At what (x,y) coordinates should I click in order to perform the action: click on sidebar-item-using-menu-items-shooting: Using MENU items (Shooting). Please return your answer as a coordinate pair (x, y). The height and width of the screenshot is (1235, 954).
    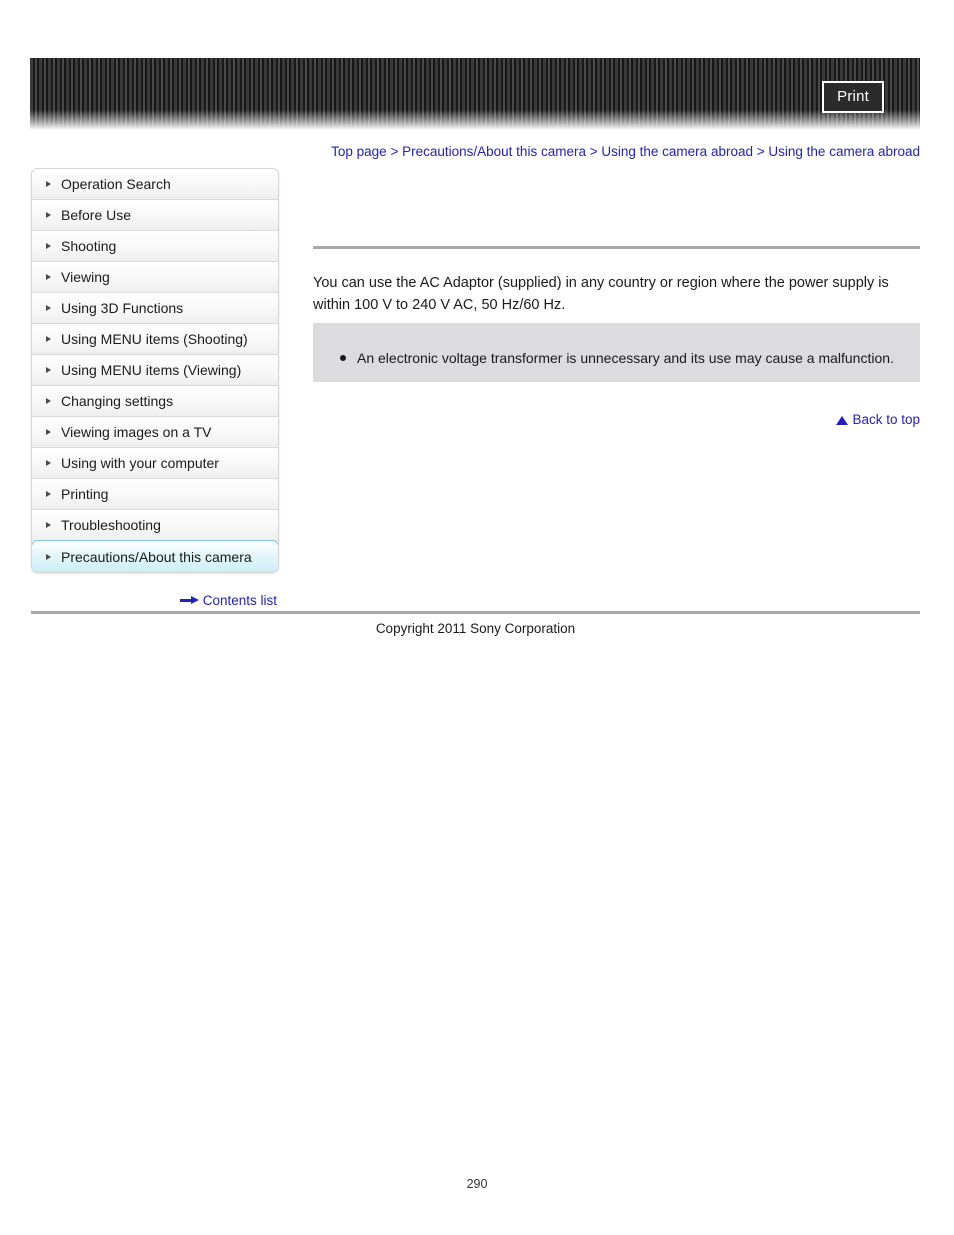
    Looking at the image, I should click on (155, 339).